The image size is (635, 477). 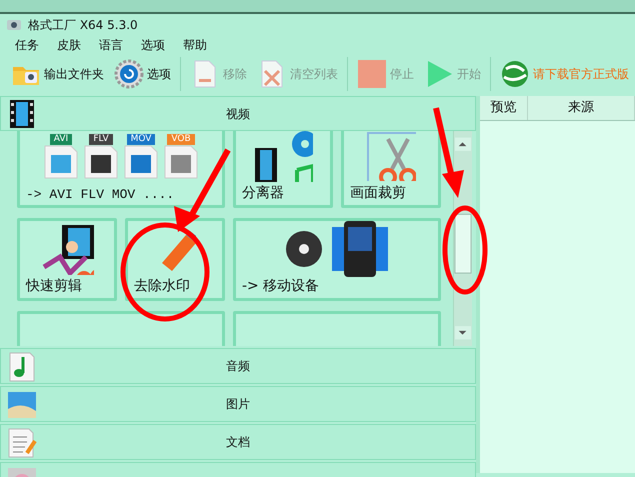 I want to click on settings-icon, so click(x=129, y=74).